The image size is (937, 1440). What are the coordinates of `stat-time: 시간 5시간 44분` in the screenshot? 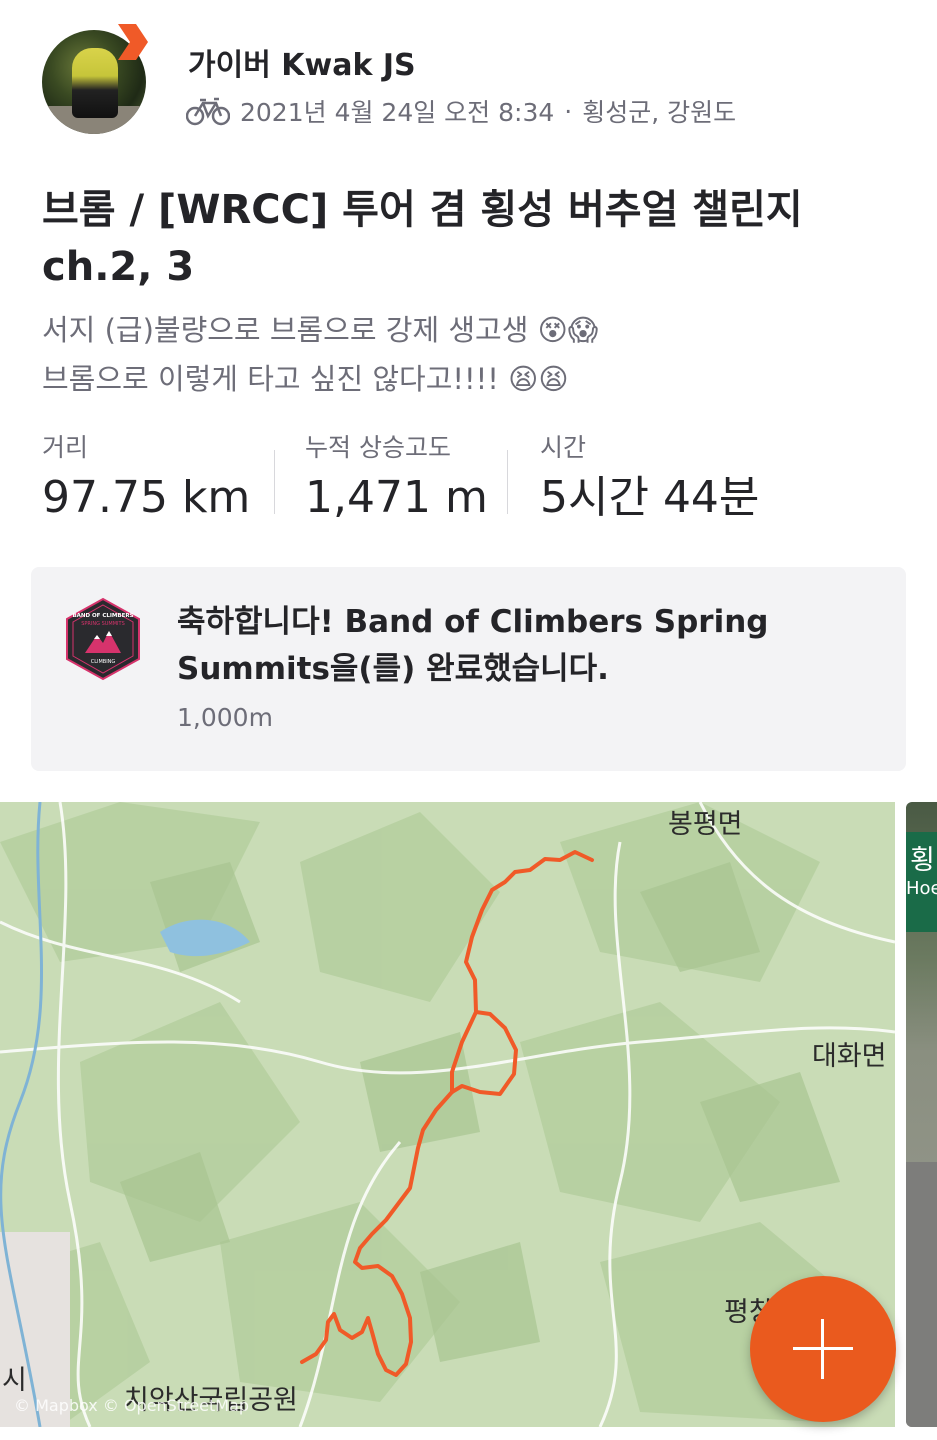 It's located at (658, 480).